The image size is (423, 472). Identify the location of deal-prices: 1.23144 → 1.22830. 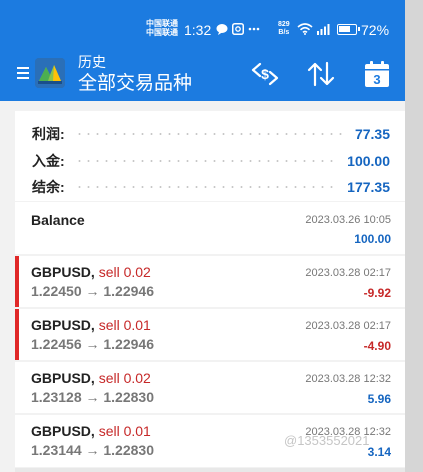
(92, 450).